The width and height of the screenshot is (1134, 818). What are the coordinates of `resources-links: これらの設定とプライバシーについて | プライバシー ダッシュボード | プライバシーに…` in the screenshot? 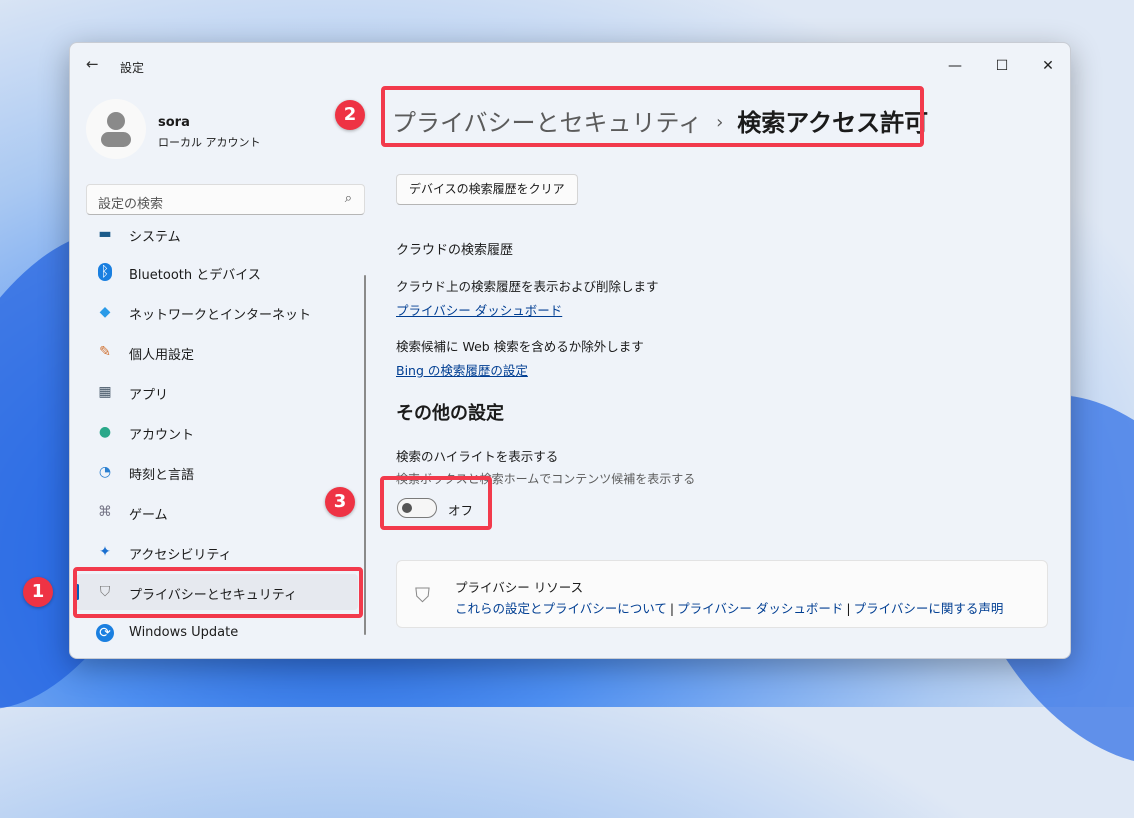 It's located at (729, 607).